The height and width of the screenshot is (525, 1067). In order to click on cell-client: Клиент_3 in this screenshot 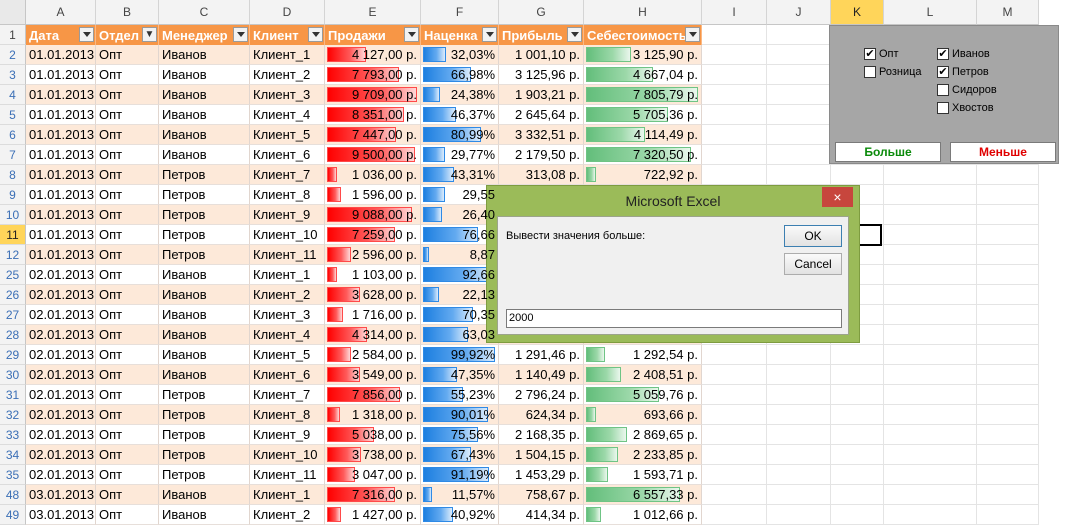, I will do `click(287, 95)`.